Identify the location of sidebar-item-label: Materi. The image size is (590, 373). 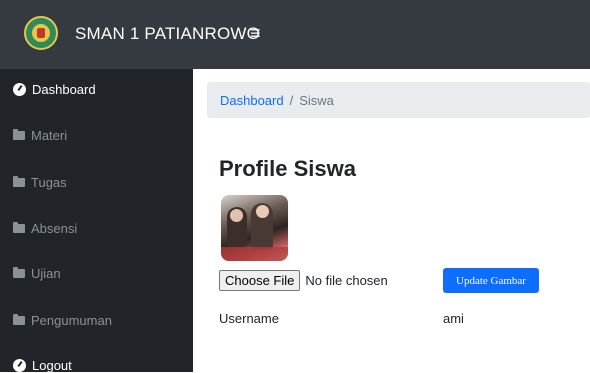
(49, 135).